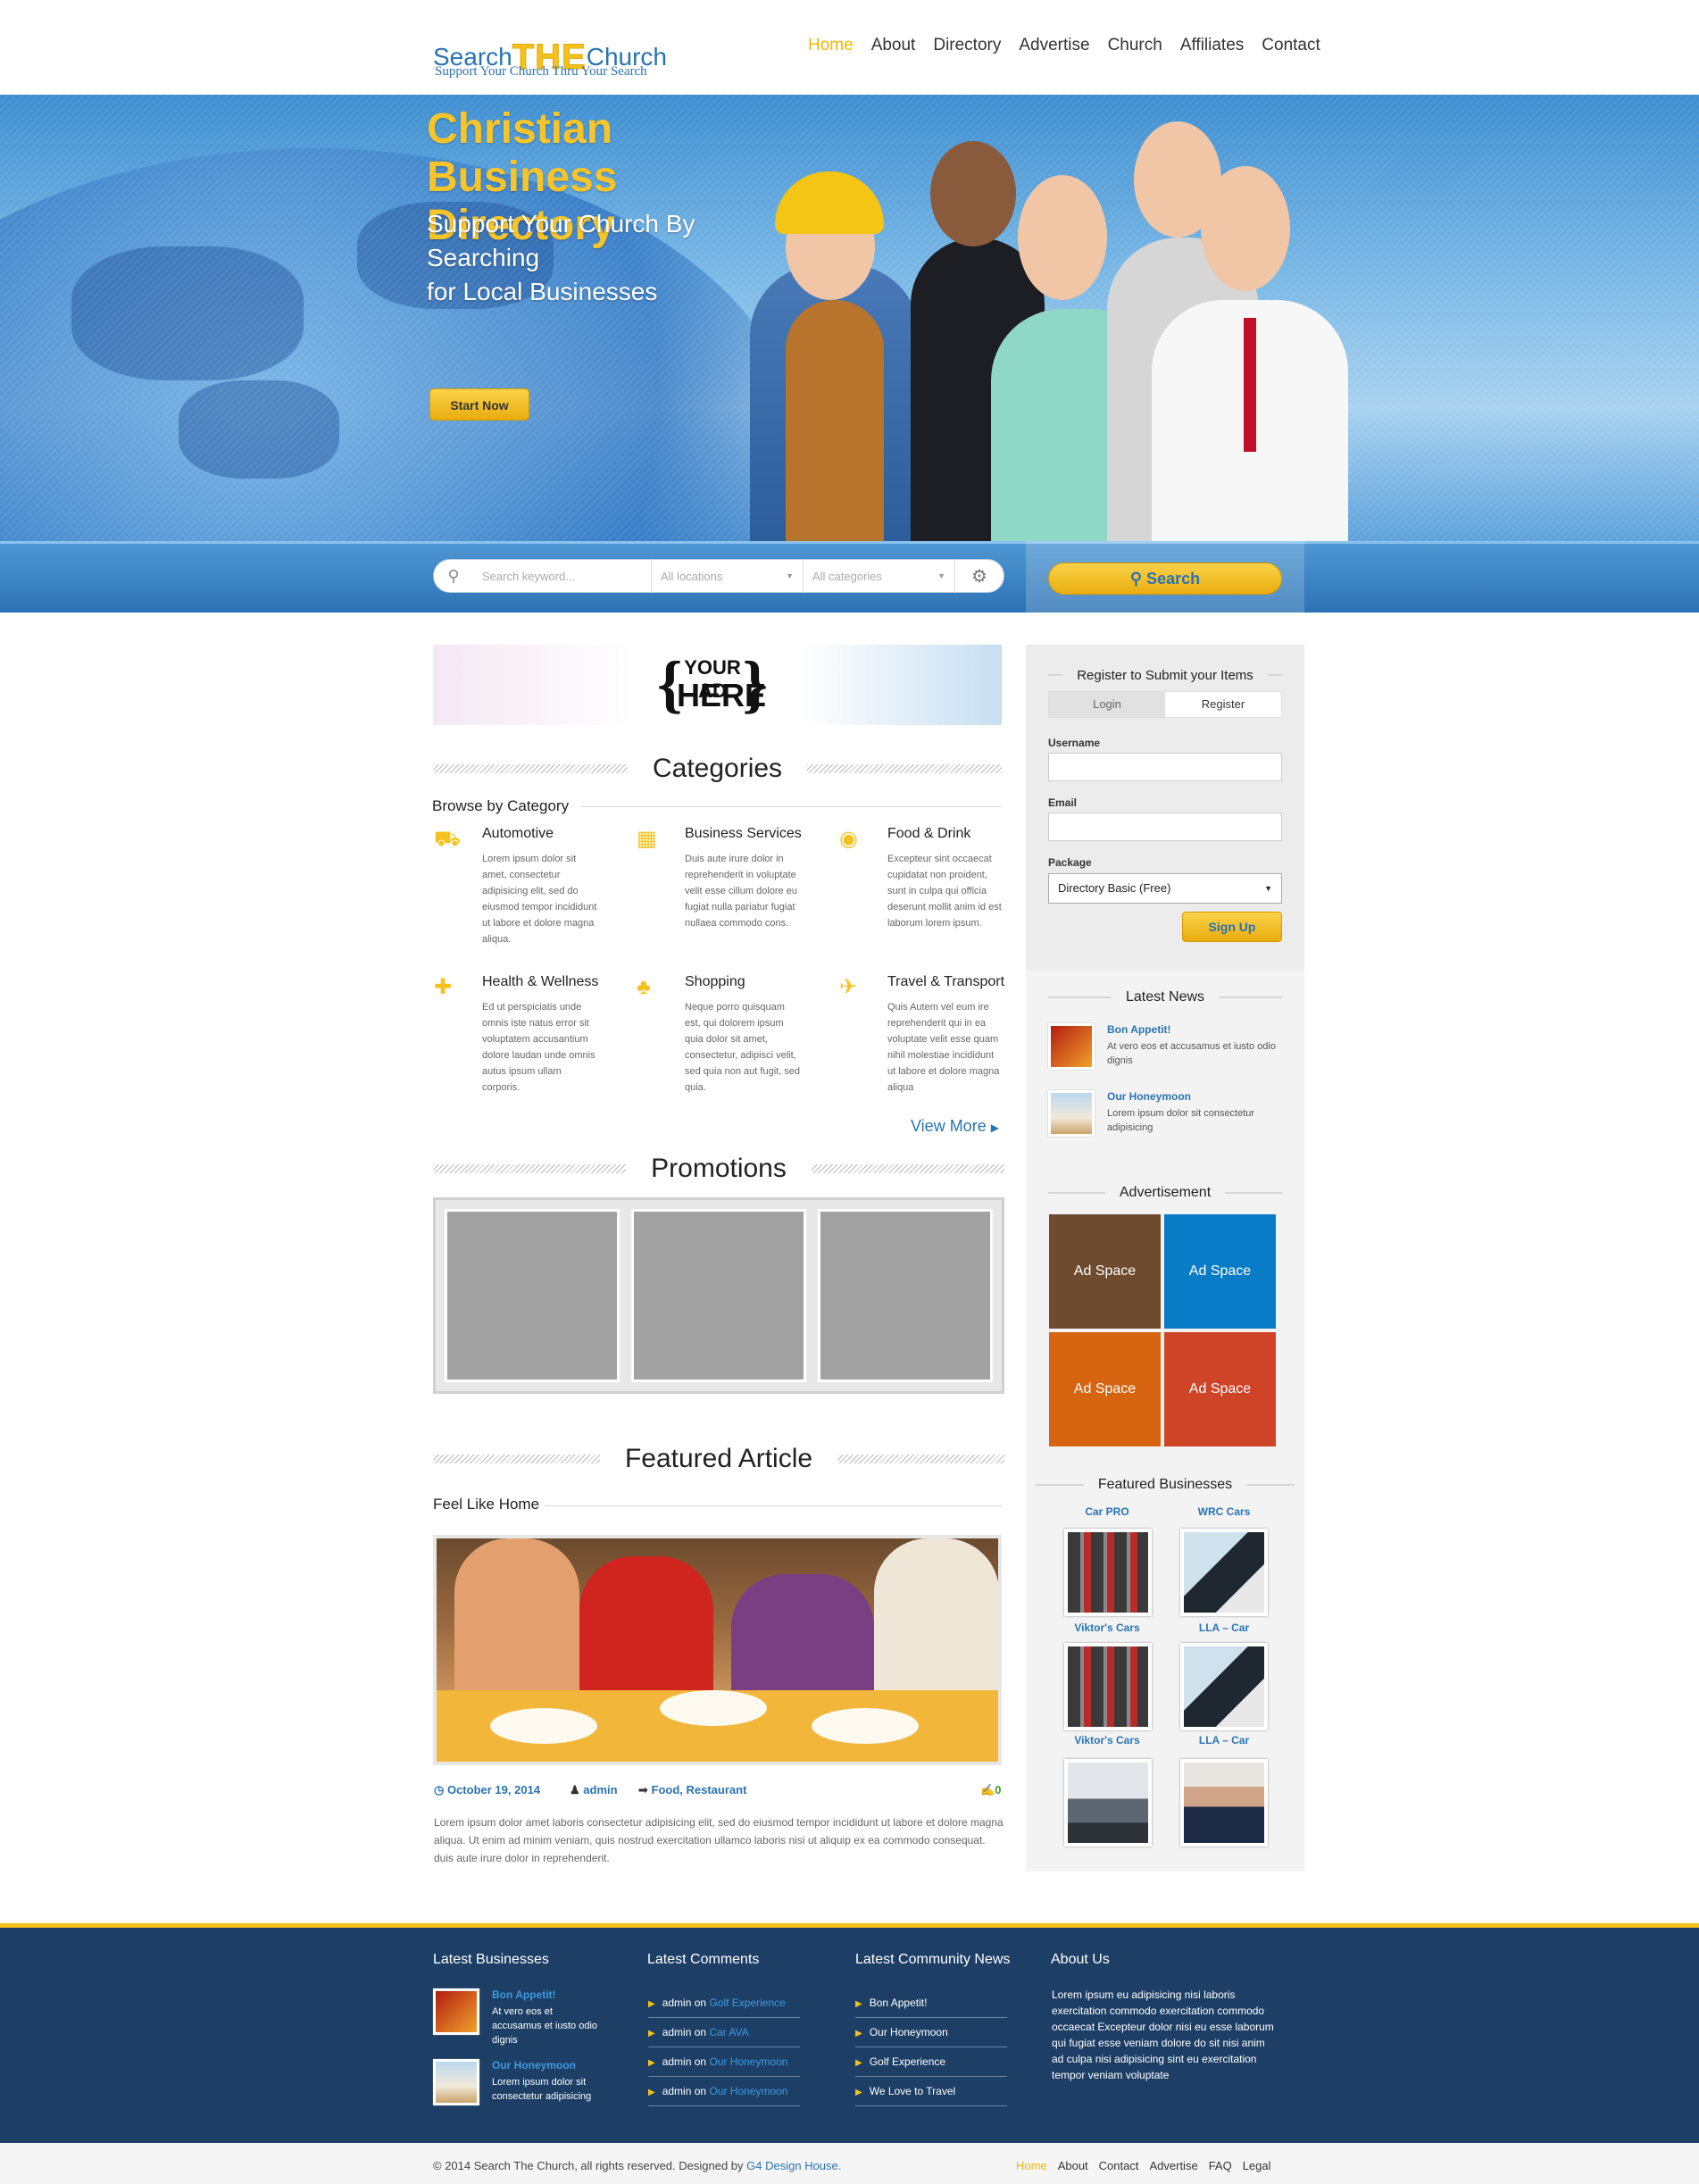 Image resolution: width=1699 pixels, height=2184 pixels. I want to click on article-title: Feel Like Home, so click(486, 1504).